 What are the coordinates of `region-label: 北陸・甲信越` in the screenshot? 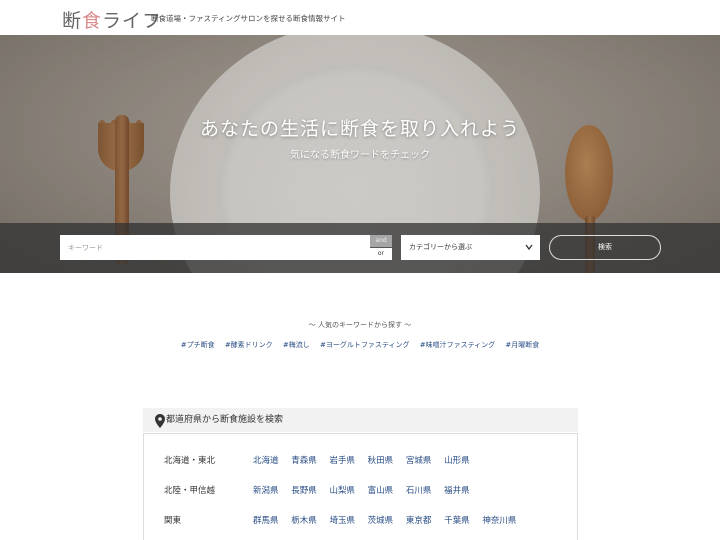 It's located at (190, 491).